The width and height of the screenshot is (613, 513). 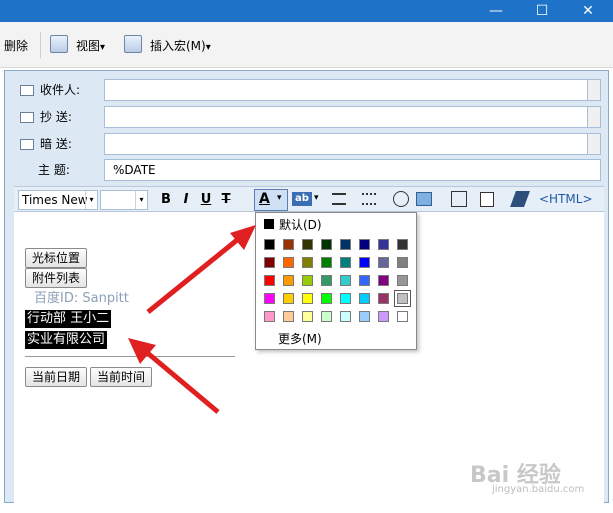 What do you see at coordinates (192, 319) in the screenshot?
I see `annotation-arrows` at bounding box center [192, 319].